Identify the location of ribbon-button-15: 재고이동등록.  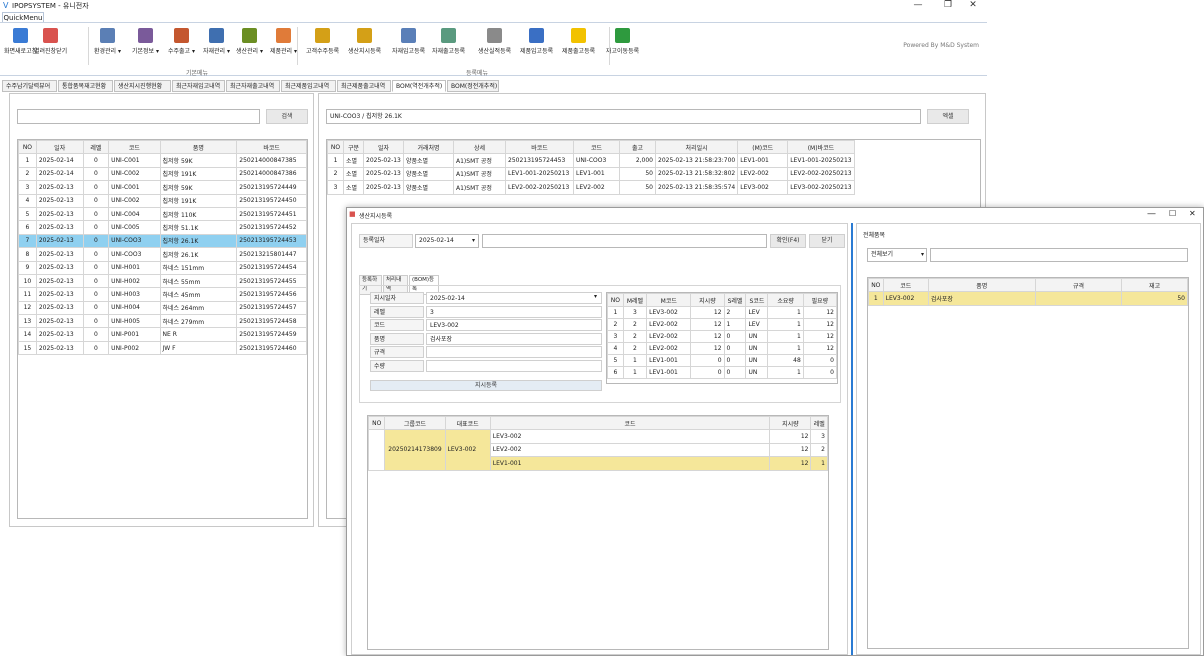
(622, 41).